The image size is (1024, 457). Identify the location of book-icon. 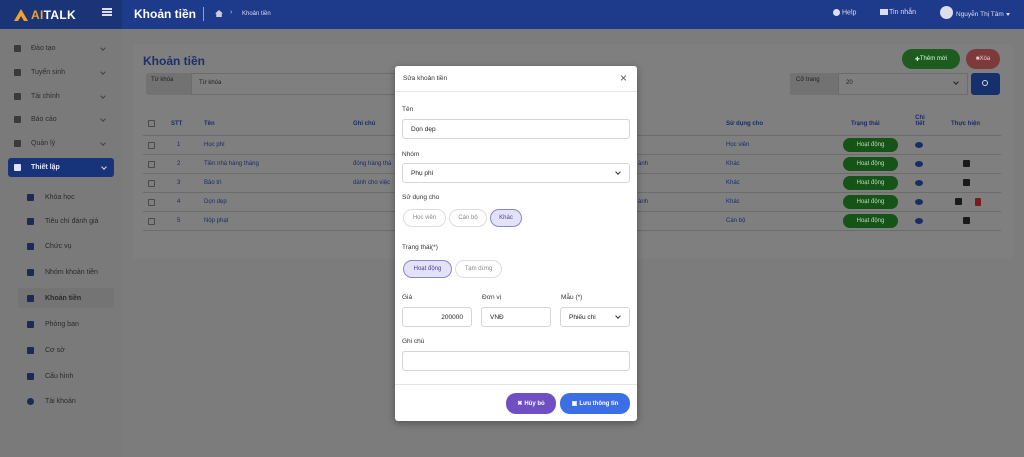
(30, 197).